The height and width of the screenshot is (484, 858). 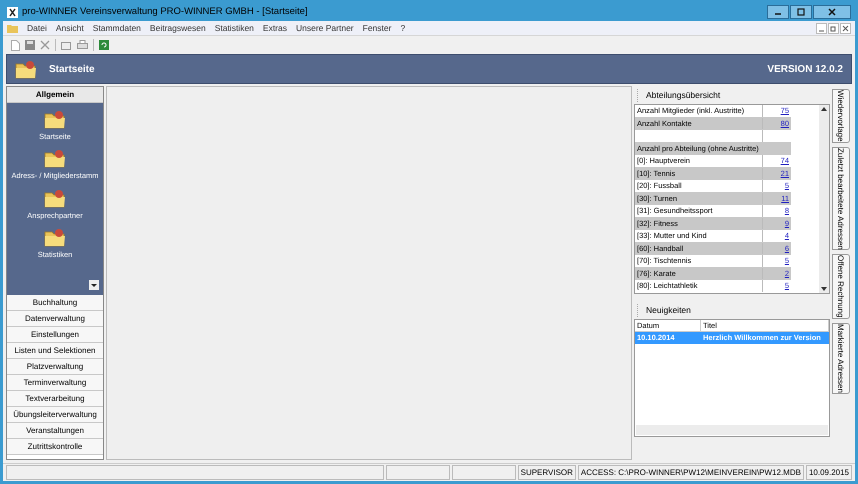 I want to click on scrollbar, so click(x=824, y=198).